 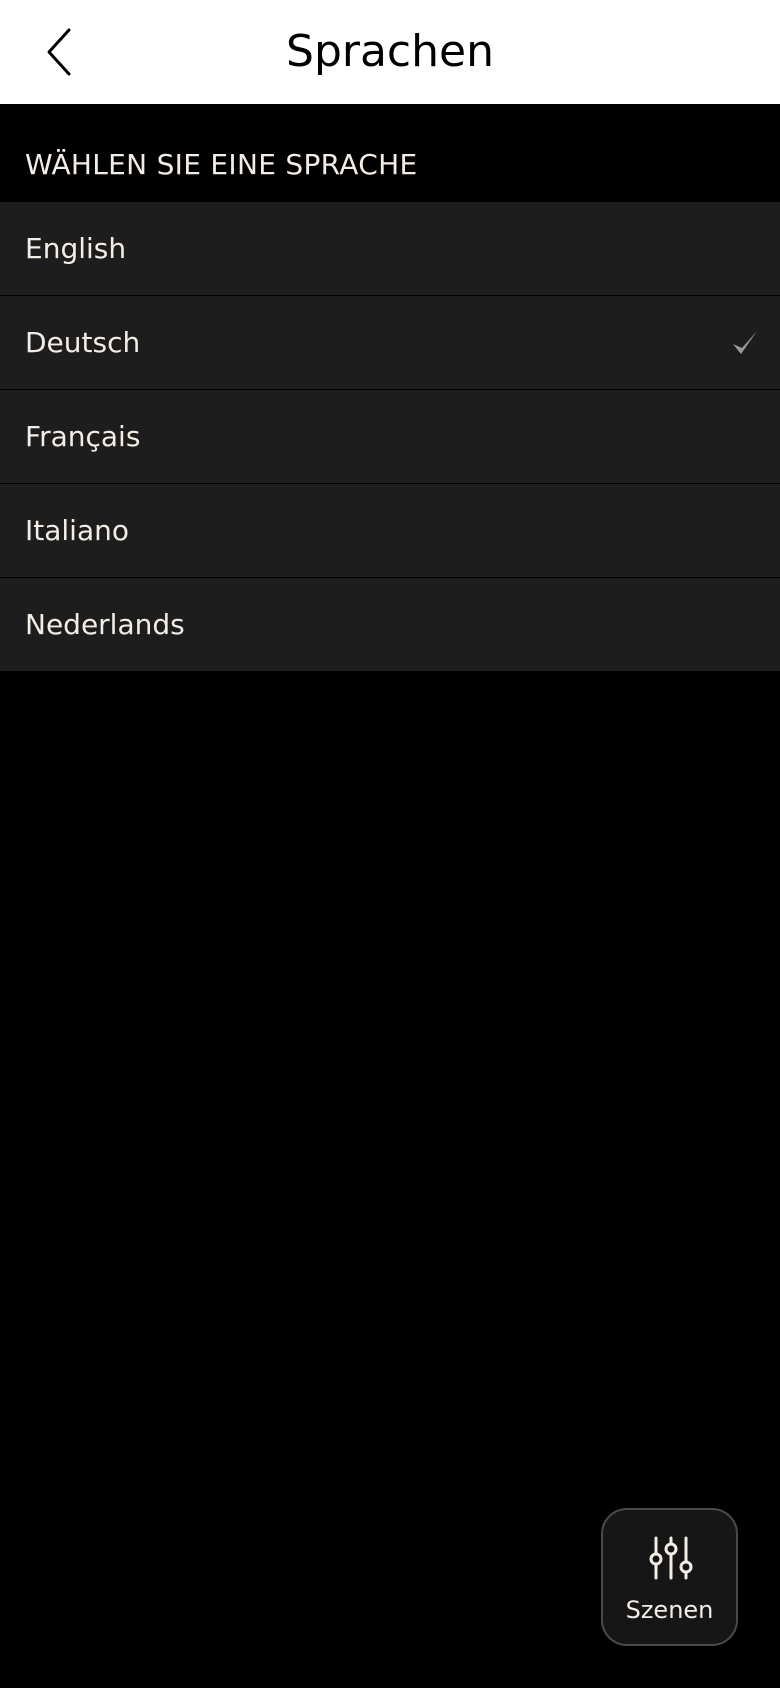 I want to click on language-item-italiano: Italiano, so click(x=390, y=531).